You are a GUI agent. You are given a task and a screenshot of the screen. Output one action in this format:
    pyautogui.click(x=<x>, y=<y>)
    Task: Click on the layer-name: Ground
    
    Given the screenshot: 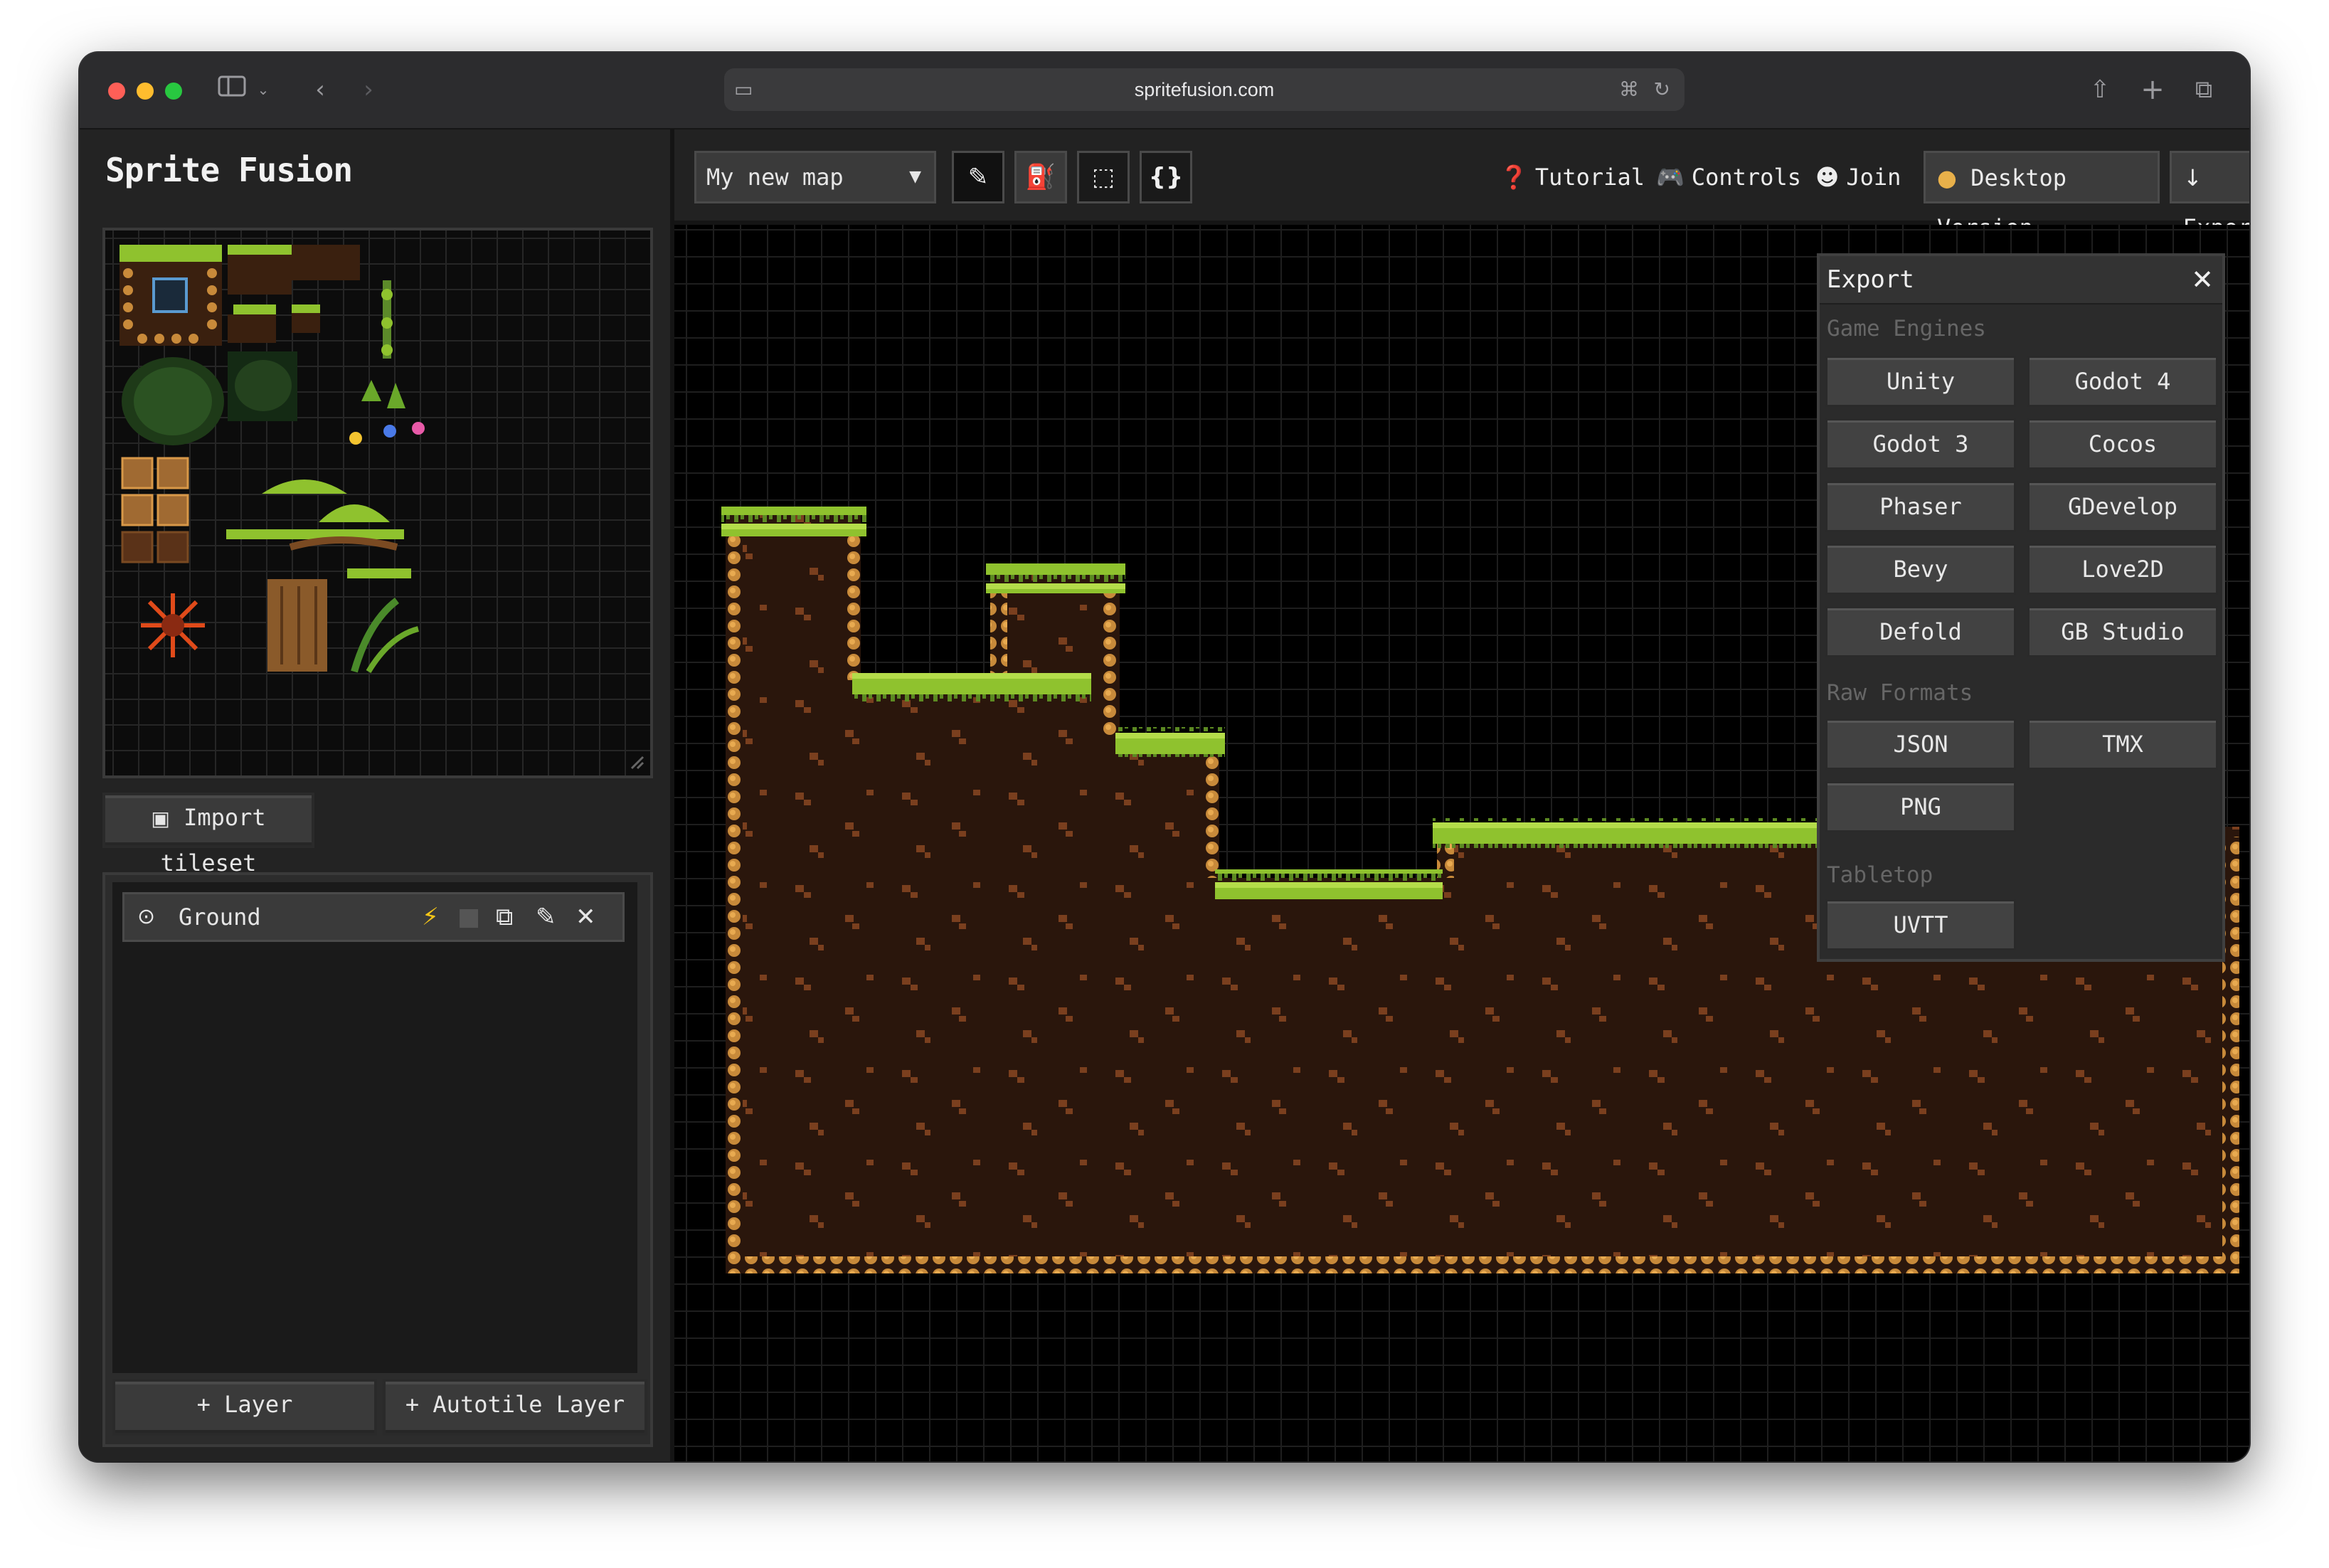 What is the action you would take?
    pyautogui.click(x=220, y=918)
    